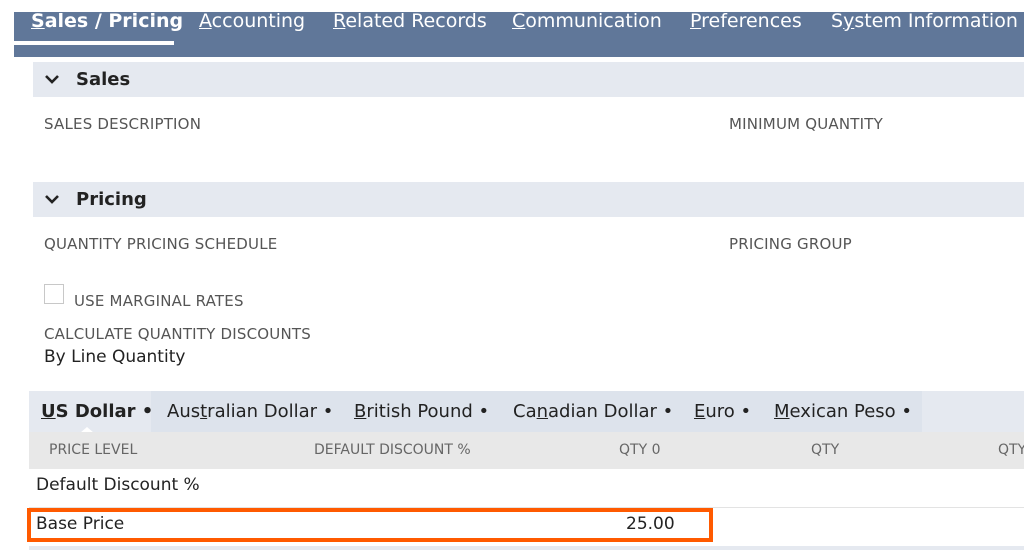 This screenshot has width=1024, height=550. Describe the element at coordinates (528, 79) in the screenshot. I see `section-header-sales: Sales` at that location.